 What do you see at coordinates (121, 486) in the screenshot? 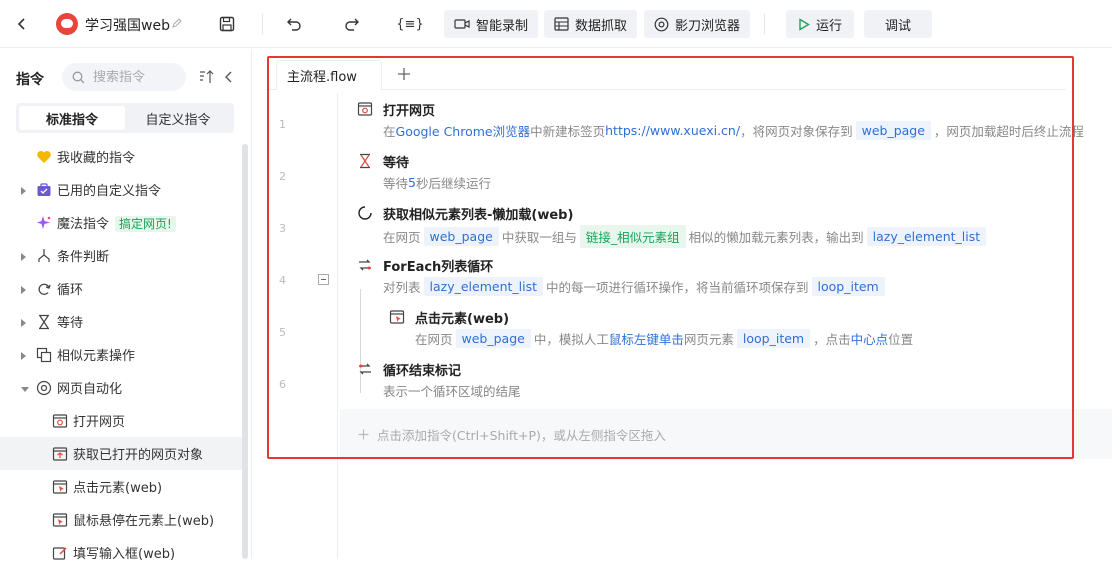
I see `sidebar-item-click-element: 点击元素(web)` at bounding box center [121, 486].